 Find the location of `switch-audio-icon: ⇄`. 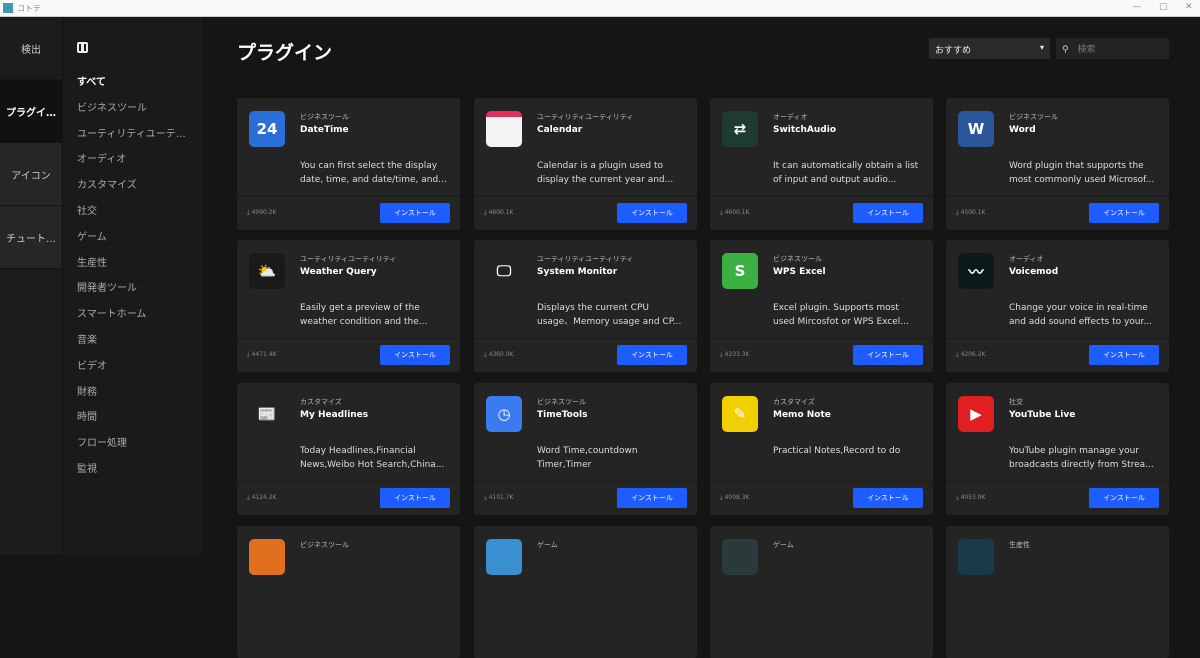

switch-audio-icon: ⇄ is located at coordinates (740, 129).